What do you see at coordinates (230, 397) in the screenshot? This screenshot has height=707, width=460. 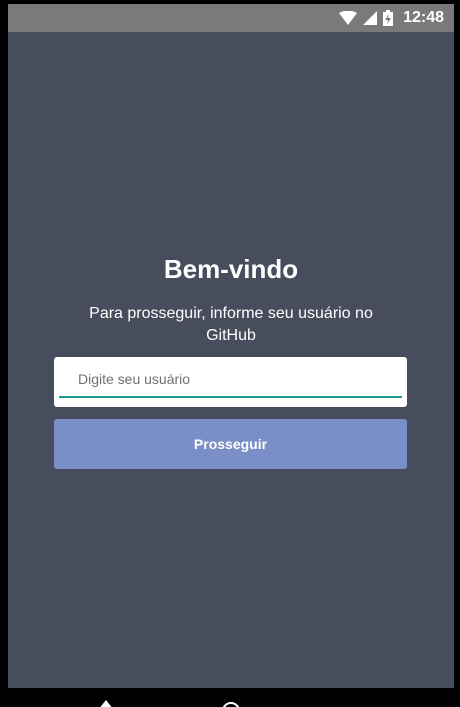 I see `input-focus-underline` at bounding box center [230, 397].